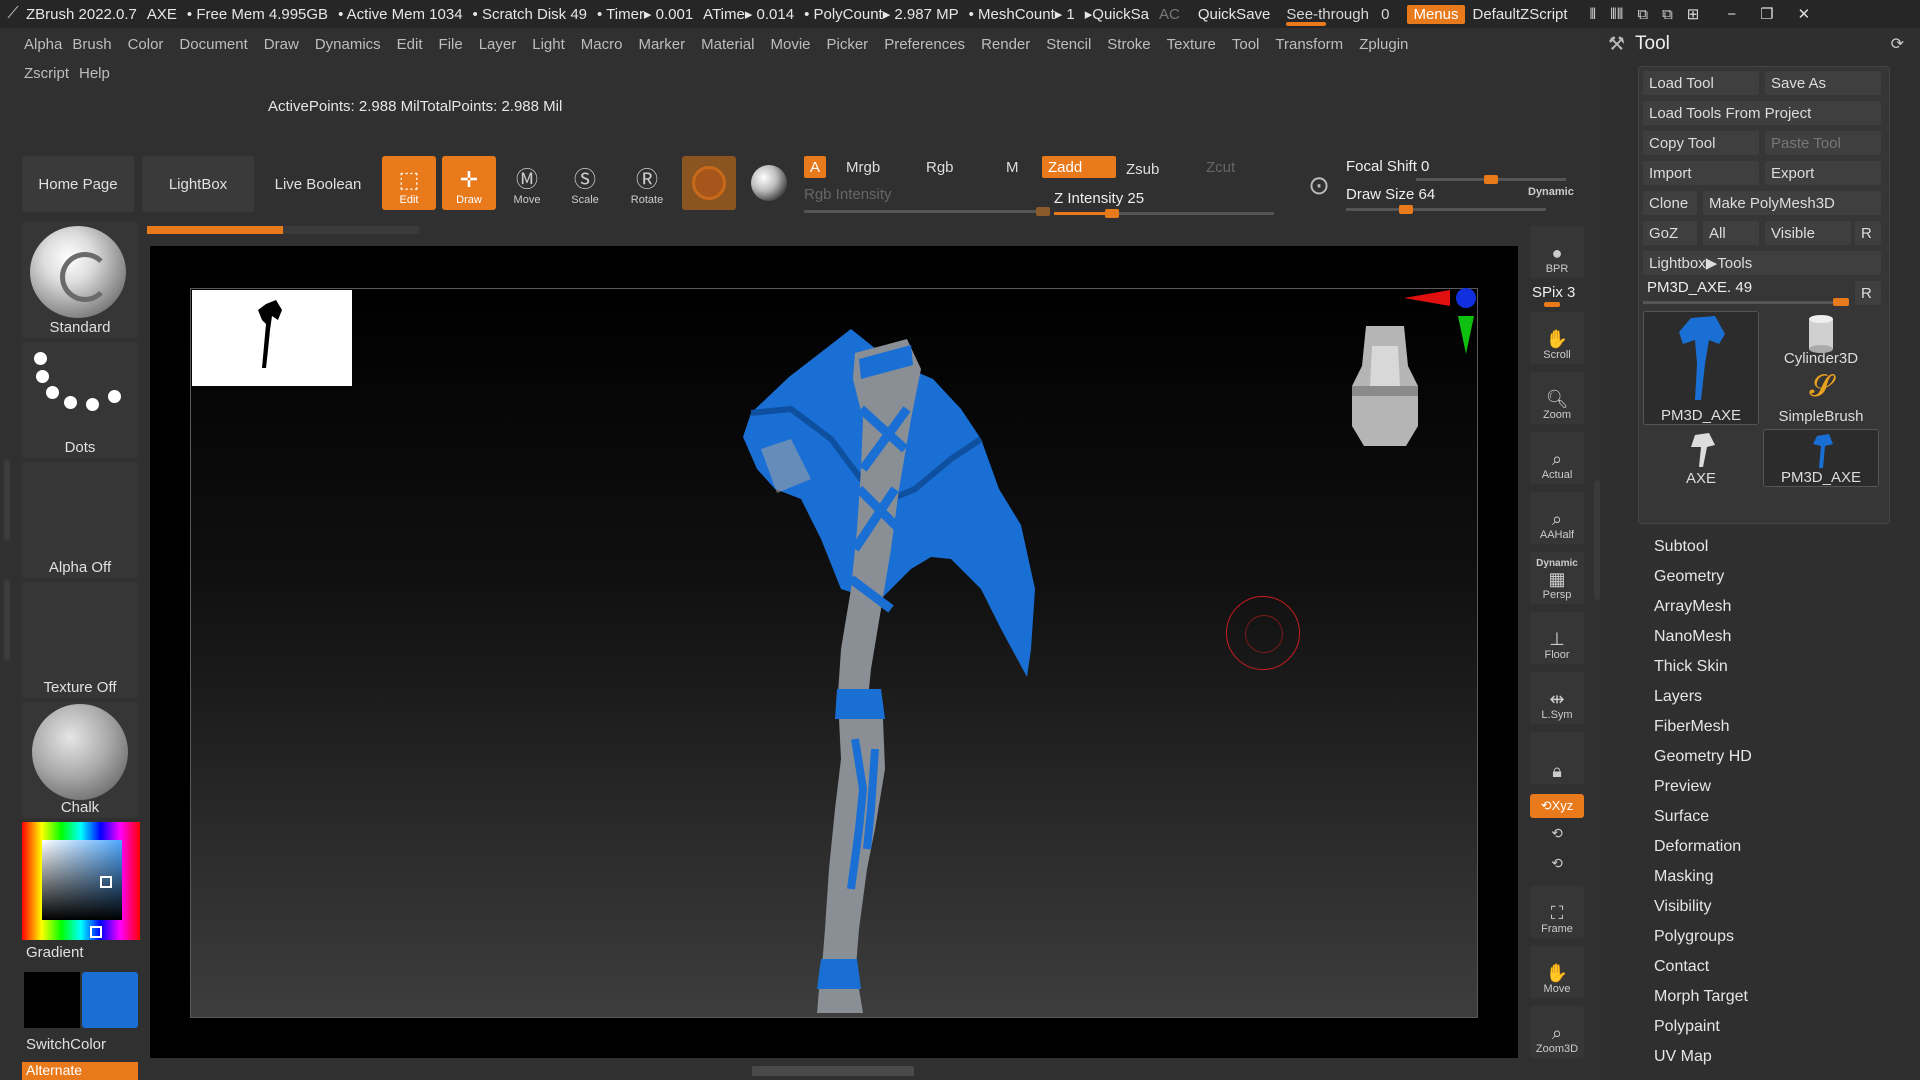  Describe the element at coordinates (1317, 44) in the screenshot. I see `menu-transform: Transform` at that location.